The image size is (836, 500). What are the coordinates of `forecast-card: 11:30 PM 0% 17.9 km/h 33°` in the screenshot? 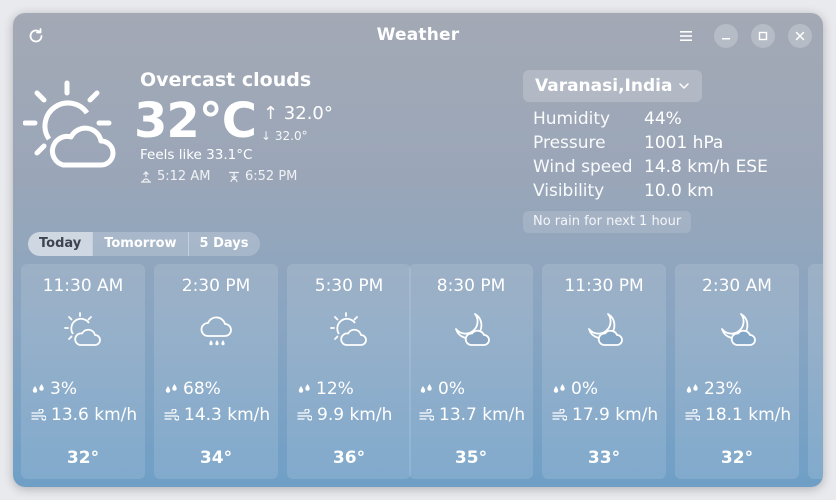 It's located at (604, 371).